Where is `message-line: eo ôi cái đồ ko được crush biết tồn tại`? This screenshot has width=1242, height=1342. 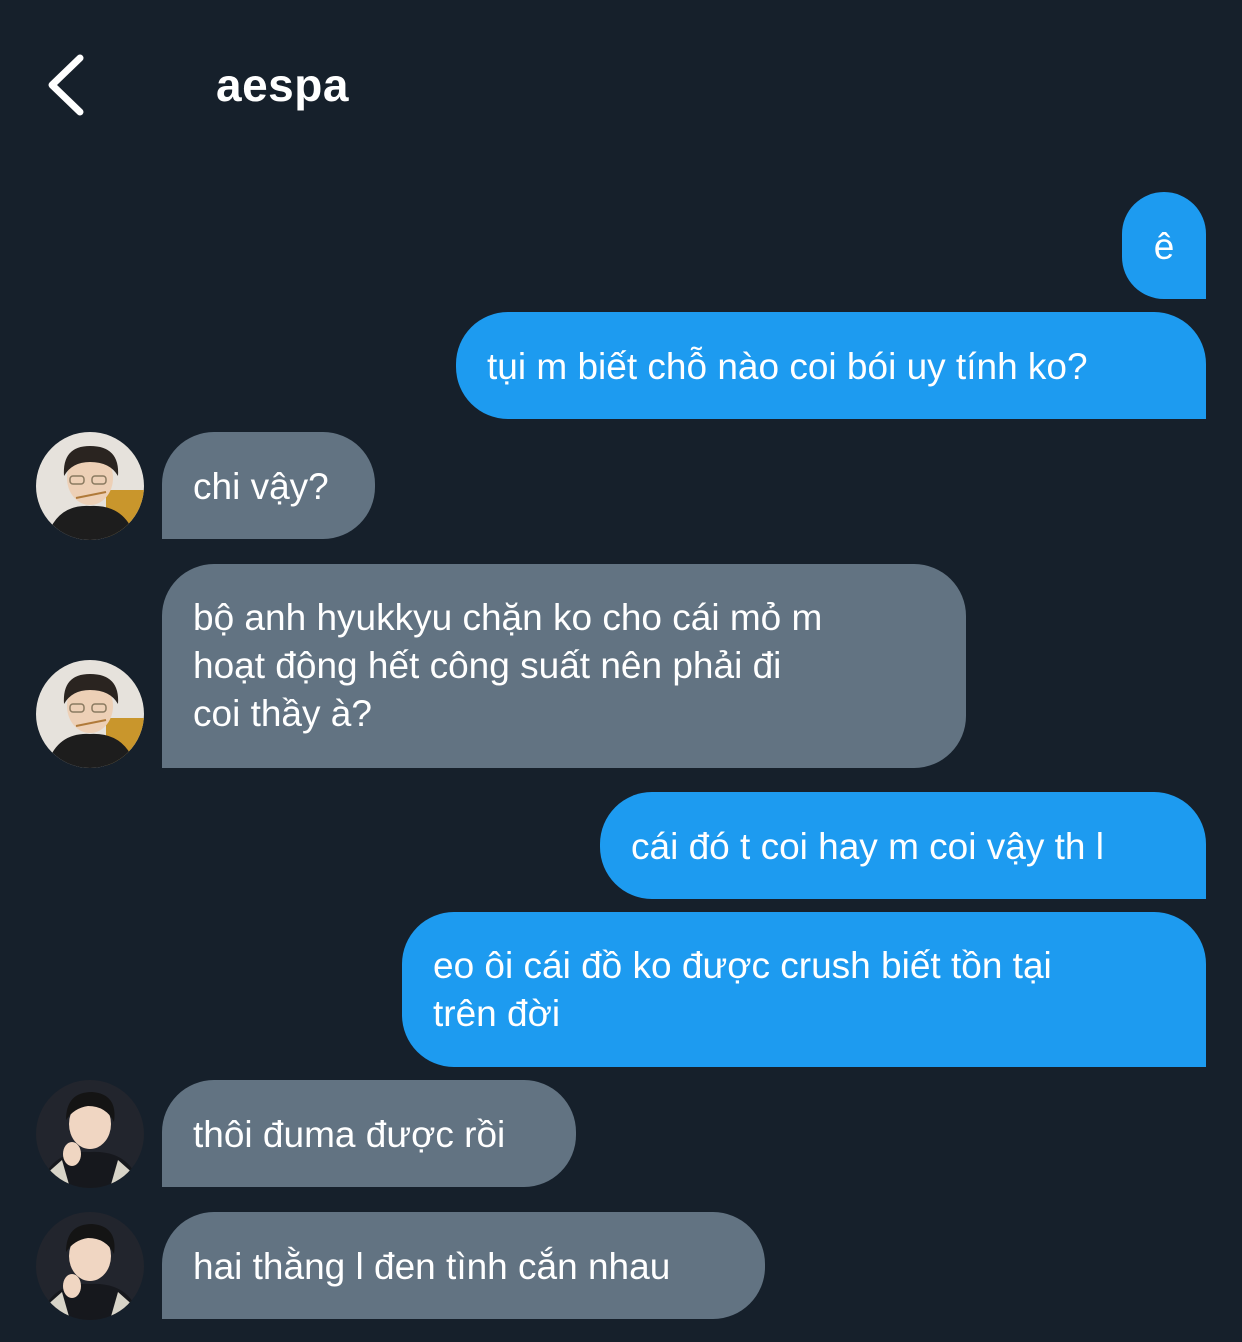
message-line: eo ôi cái đồ ko được crush biết tồn tại is located at coordinates (742, 965).